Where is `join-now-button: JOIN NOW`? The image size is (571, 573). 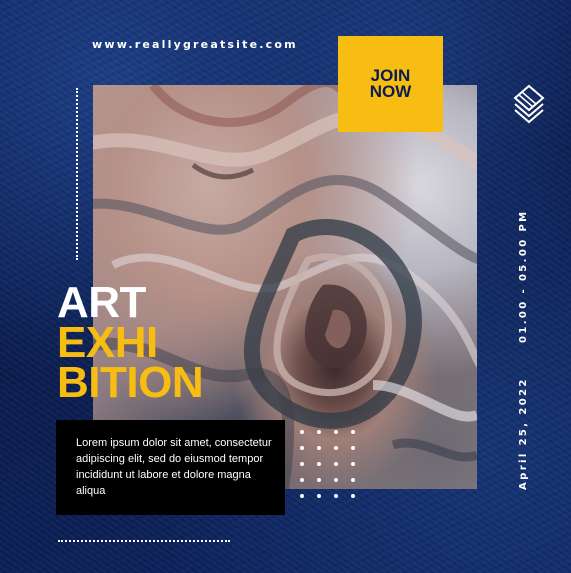
join-now-button: JOIN NOW is located at coordinates (390, 84).